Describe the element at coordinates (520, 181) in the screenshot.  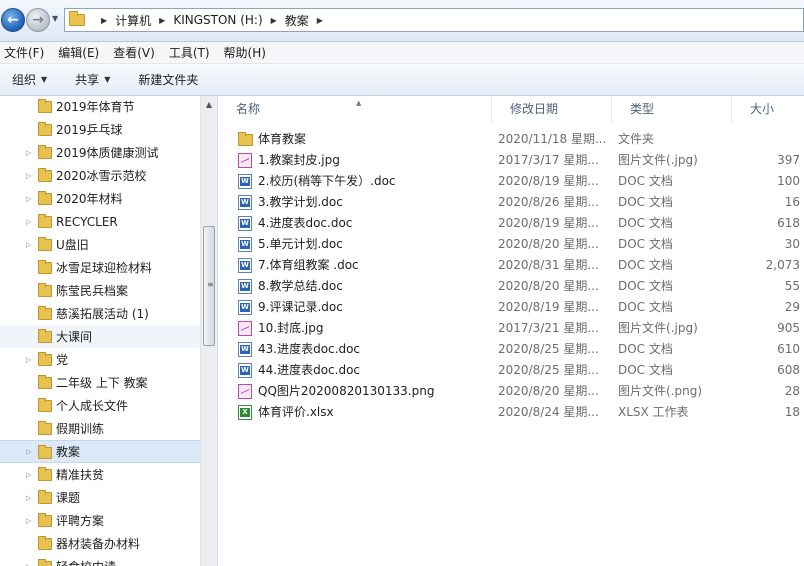
I see `file-row: 2.校历(稍等下午发）.doc 2020/8/19 星期... DOC 文档 100` at that location.